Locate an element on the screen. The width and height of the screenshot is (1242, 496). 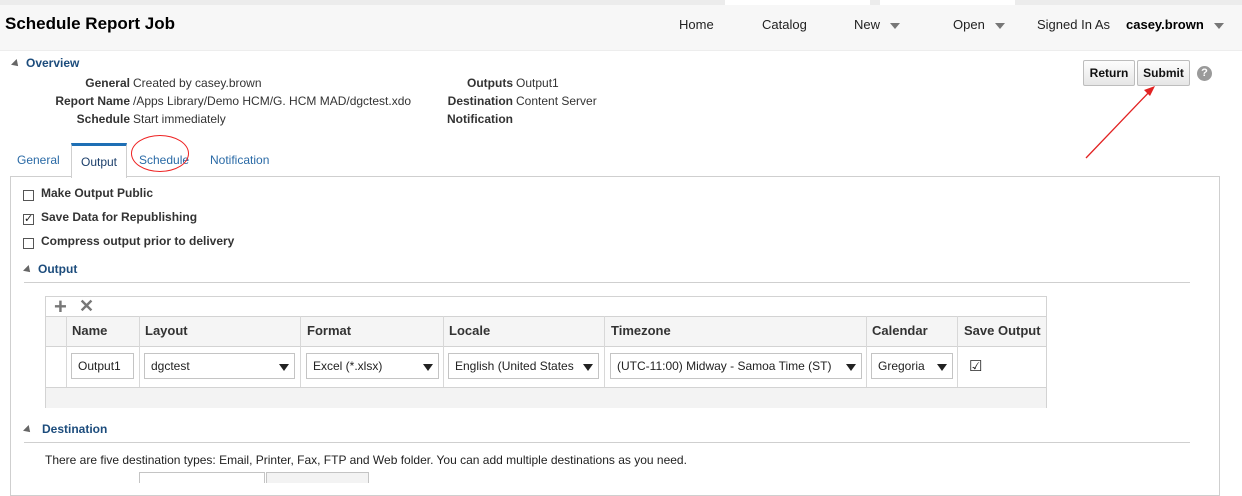
outputs-value: Output1 is located at coordinates (537, 83).